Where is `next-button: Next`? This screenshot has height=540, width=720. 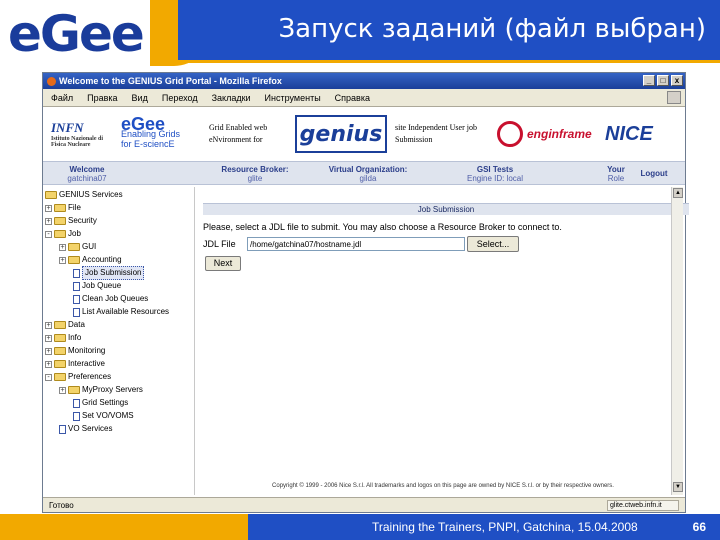
next-button: Next is located at coordinates (223, 263).